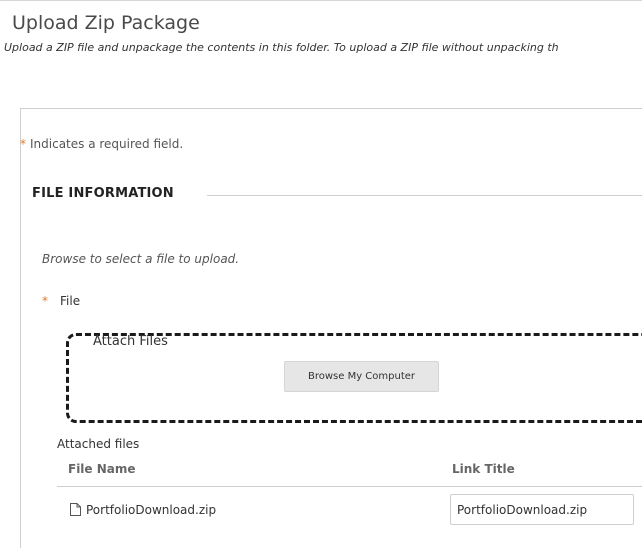  What do you see at coordinates (102, 469) in the screenshot?
I see `column-header-file-name: File Name` at bounding box center [102, 469].